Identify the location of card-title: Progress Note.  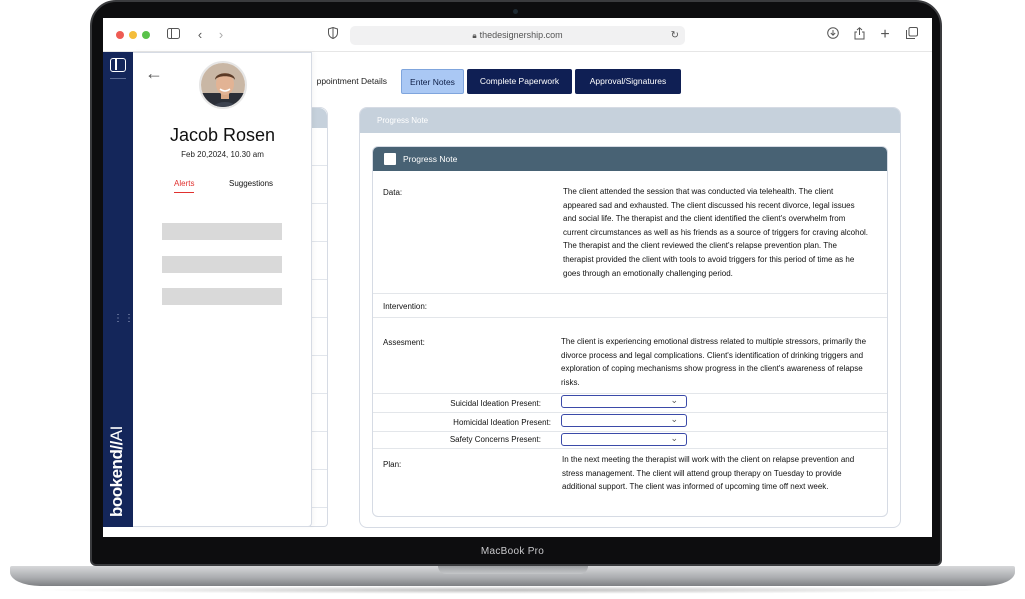
(630, 120).